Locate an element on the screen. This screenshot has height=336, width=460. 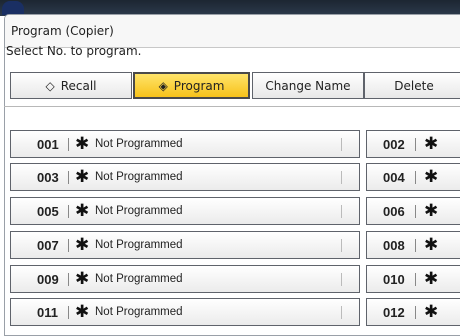
recall-icon: ◇ is located at coordinates (50, 85).